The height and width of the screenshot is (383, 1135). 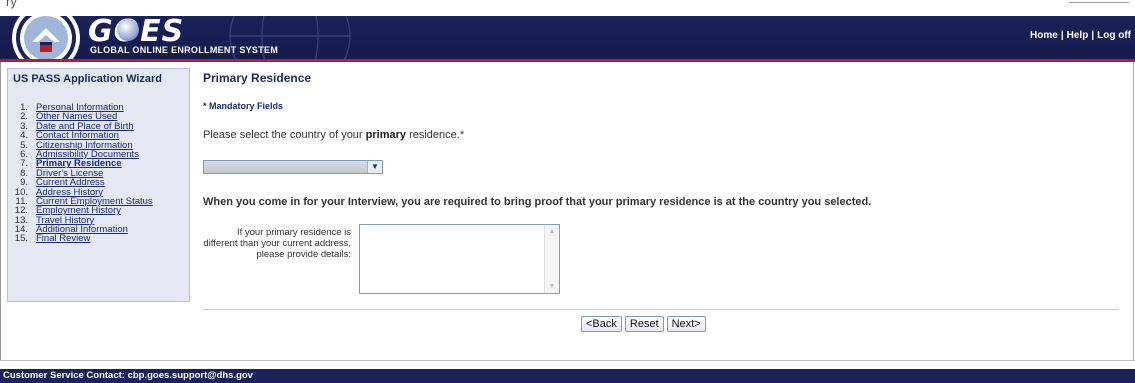 What do you see at coordinates (11, 4) in the screenshot?
I see `clipped-text-fragment: ry` at bounding box center [11, 4].